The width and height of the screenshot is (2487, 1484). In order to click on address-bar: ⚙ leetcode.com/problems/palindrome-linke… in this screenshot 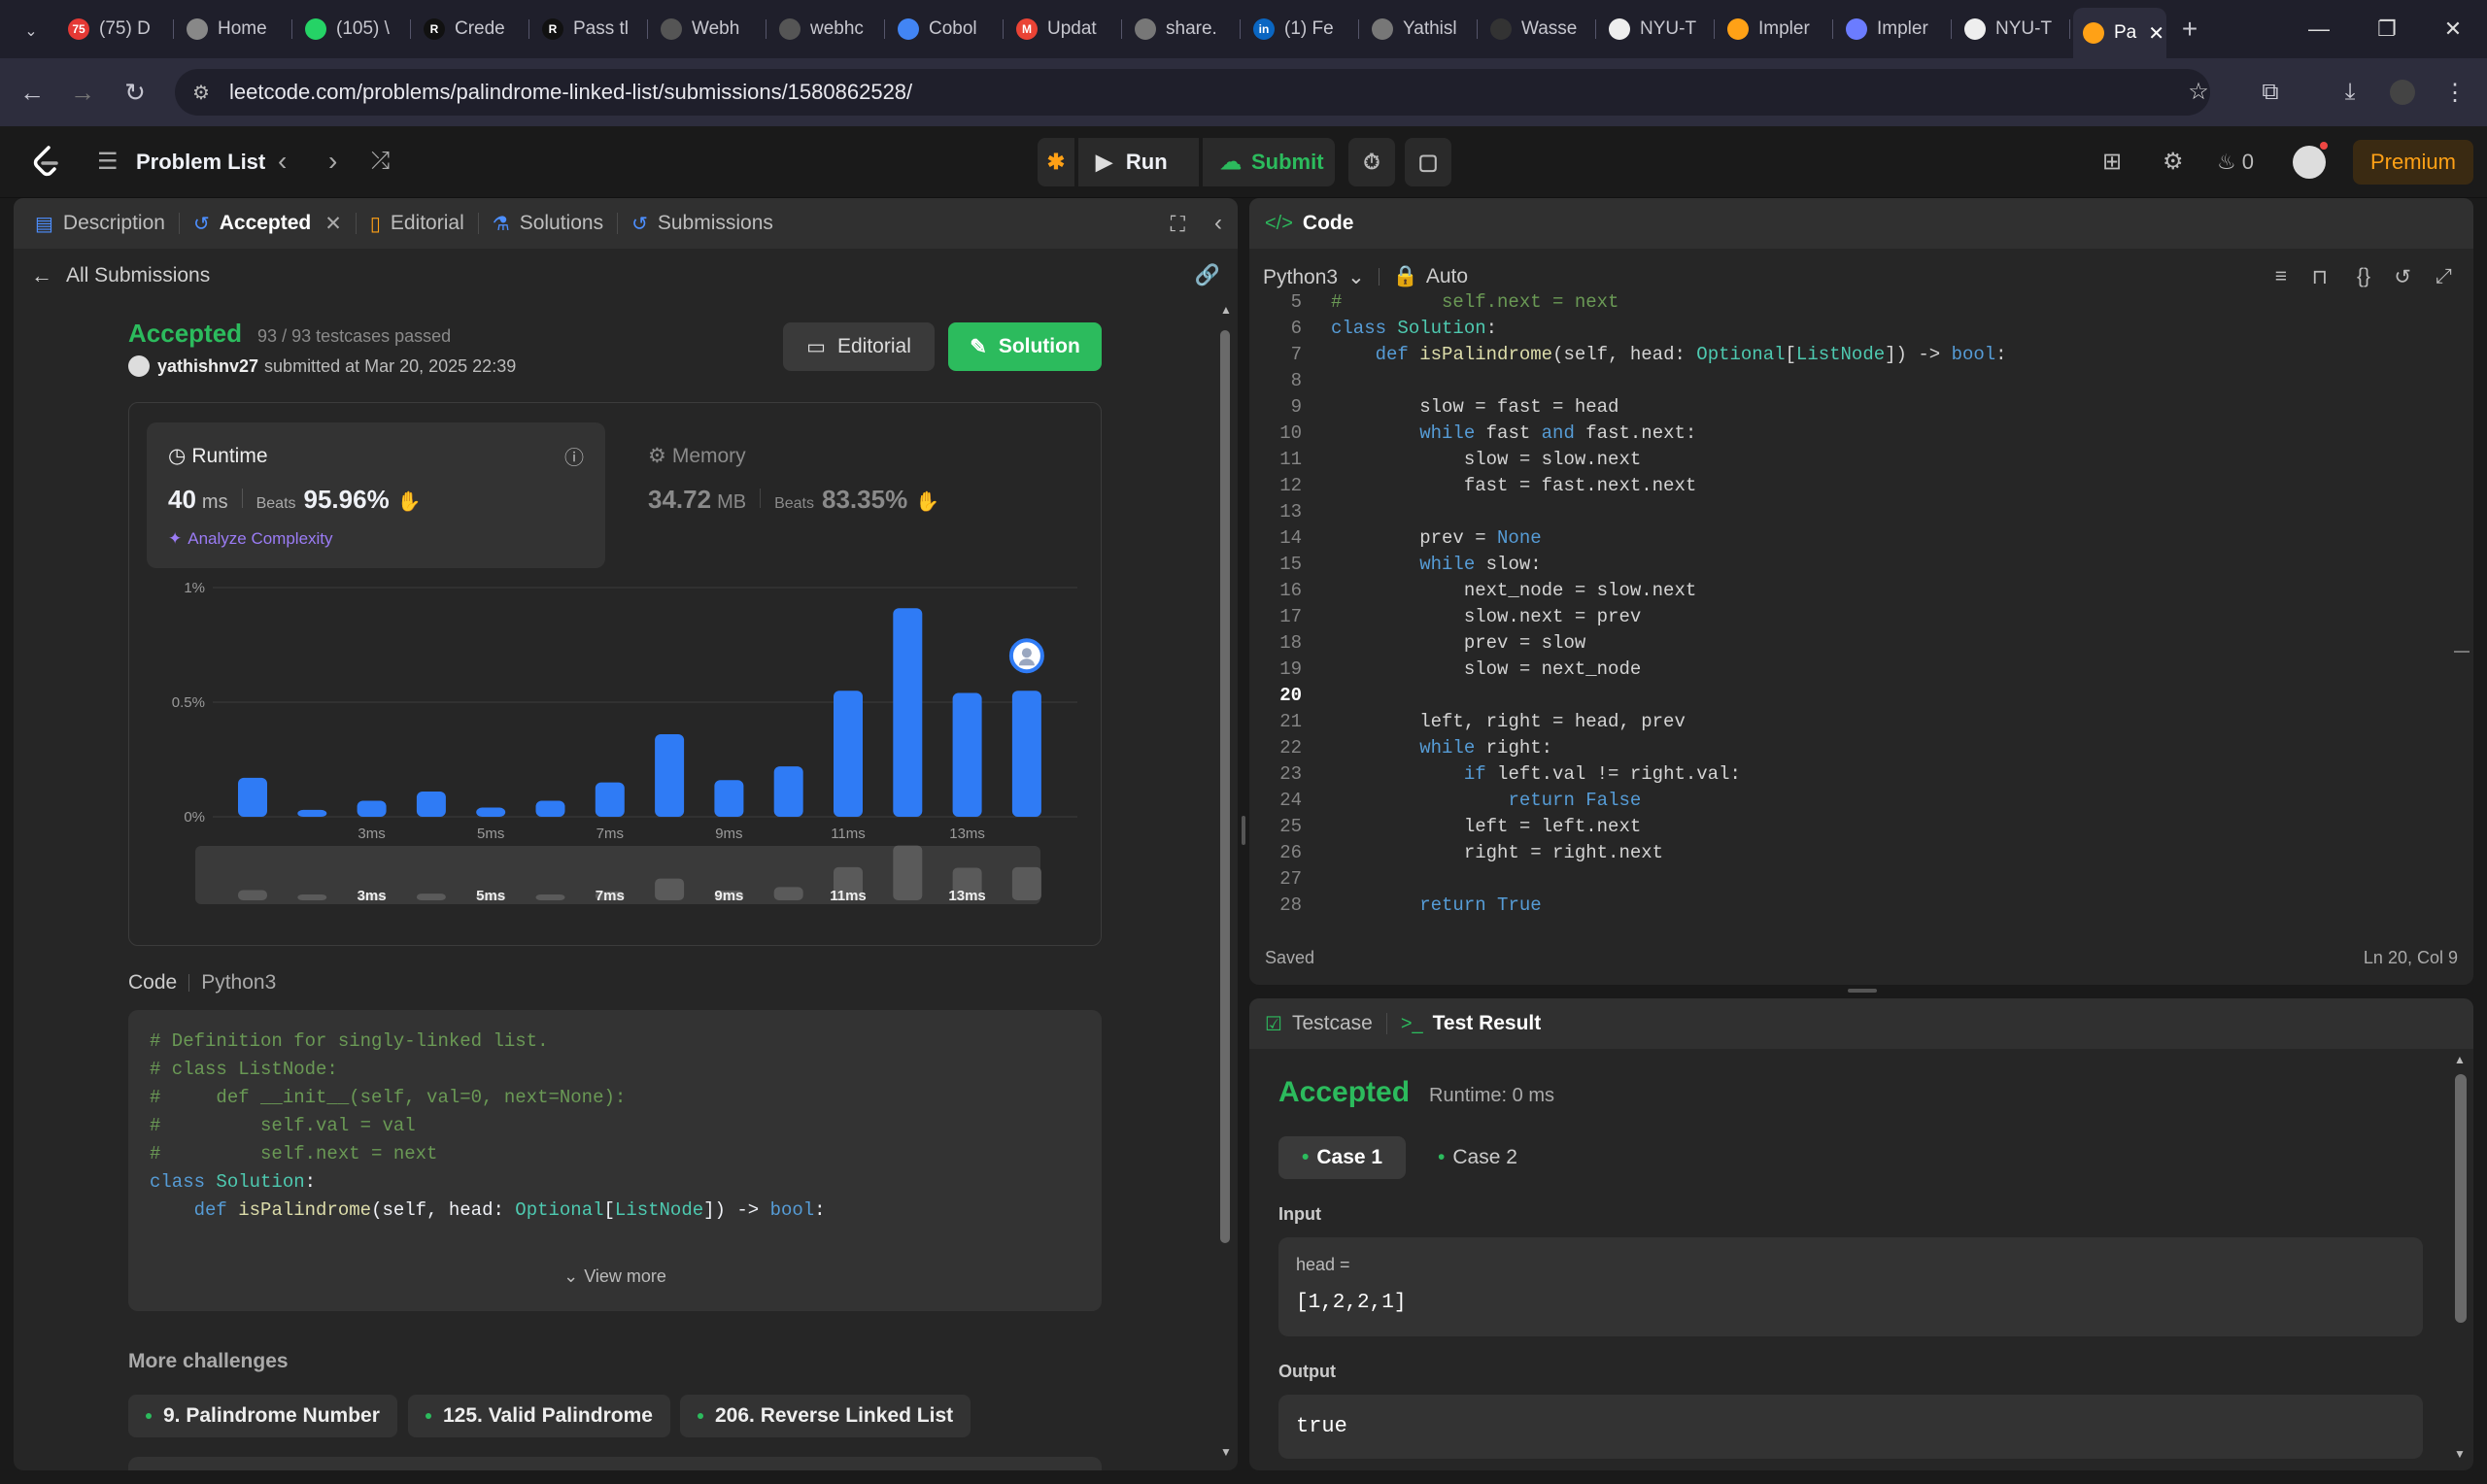, I will do `click(1192, 92)`.